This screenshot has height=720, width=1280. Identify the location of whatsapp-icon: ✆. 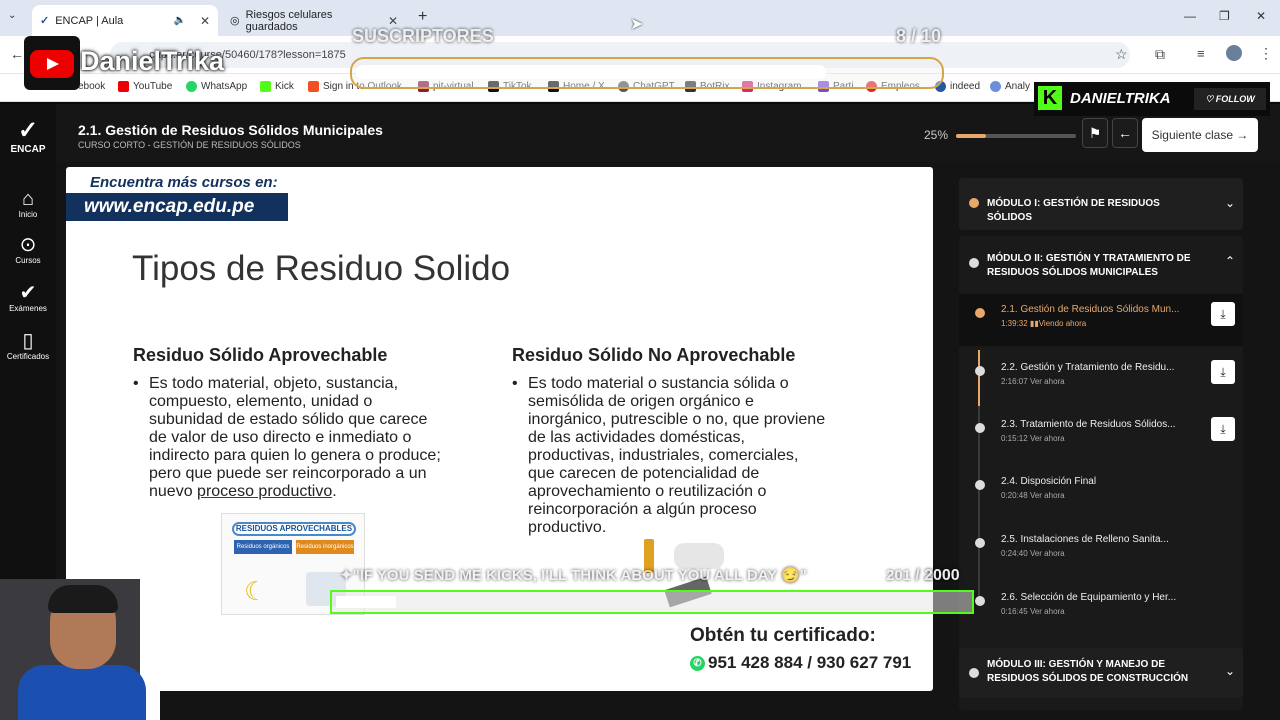
(697, 664).